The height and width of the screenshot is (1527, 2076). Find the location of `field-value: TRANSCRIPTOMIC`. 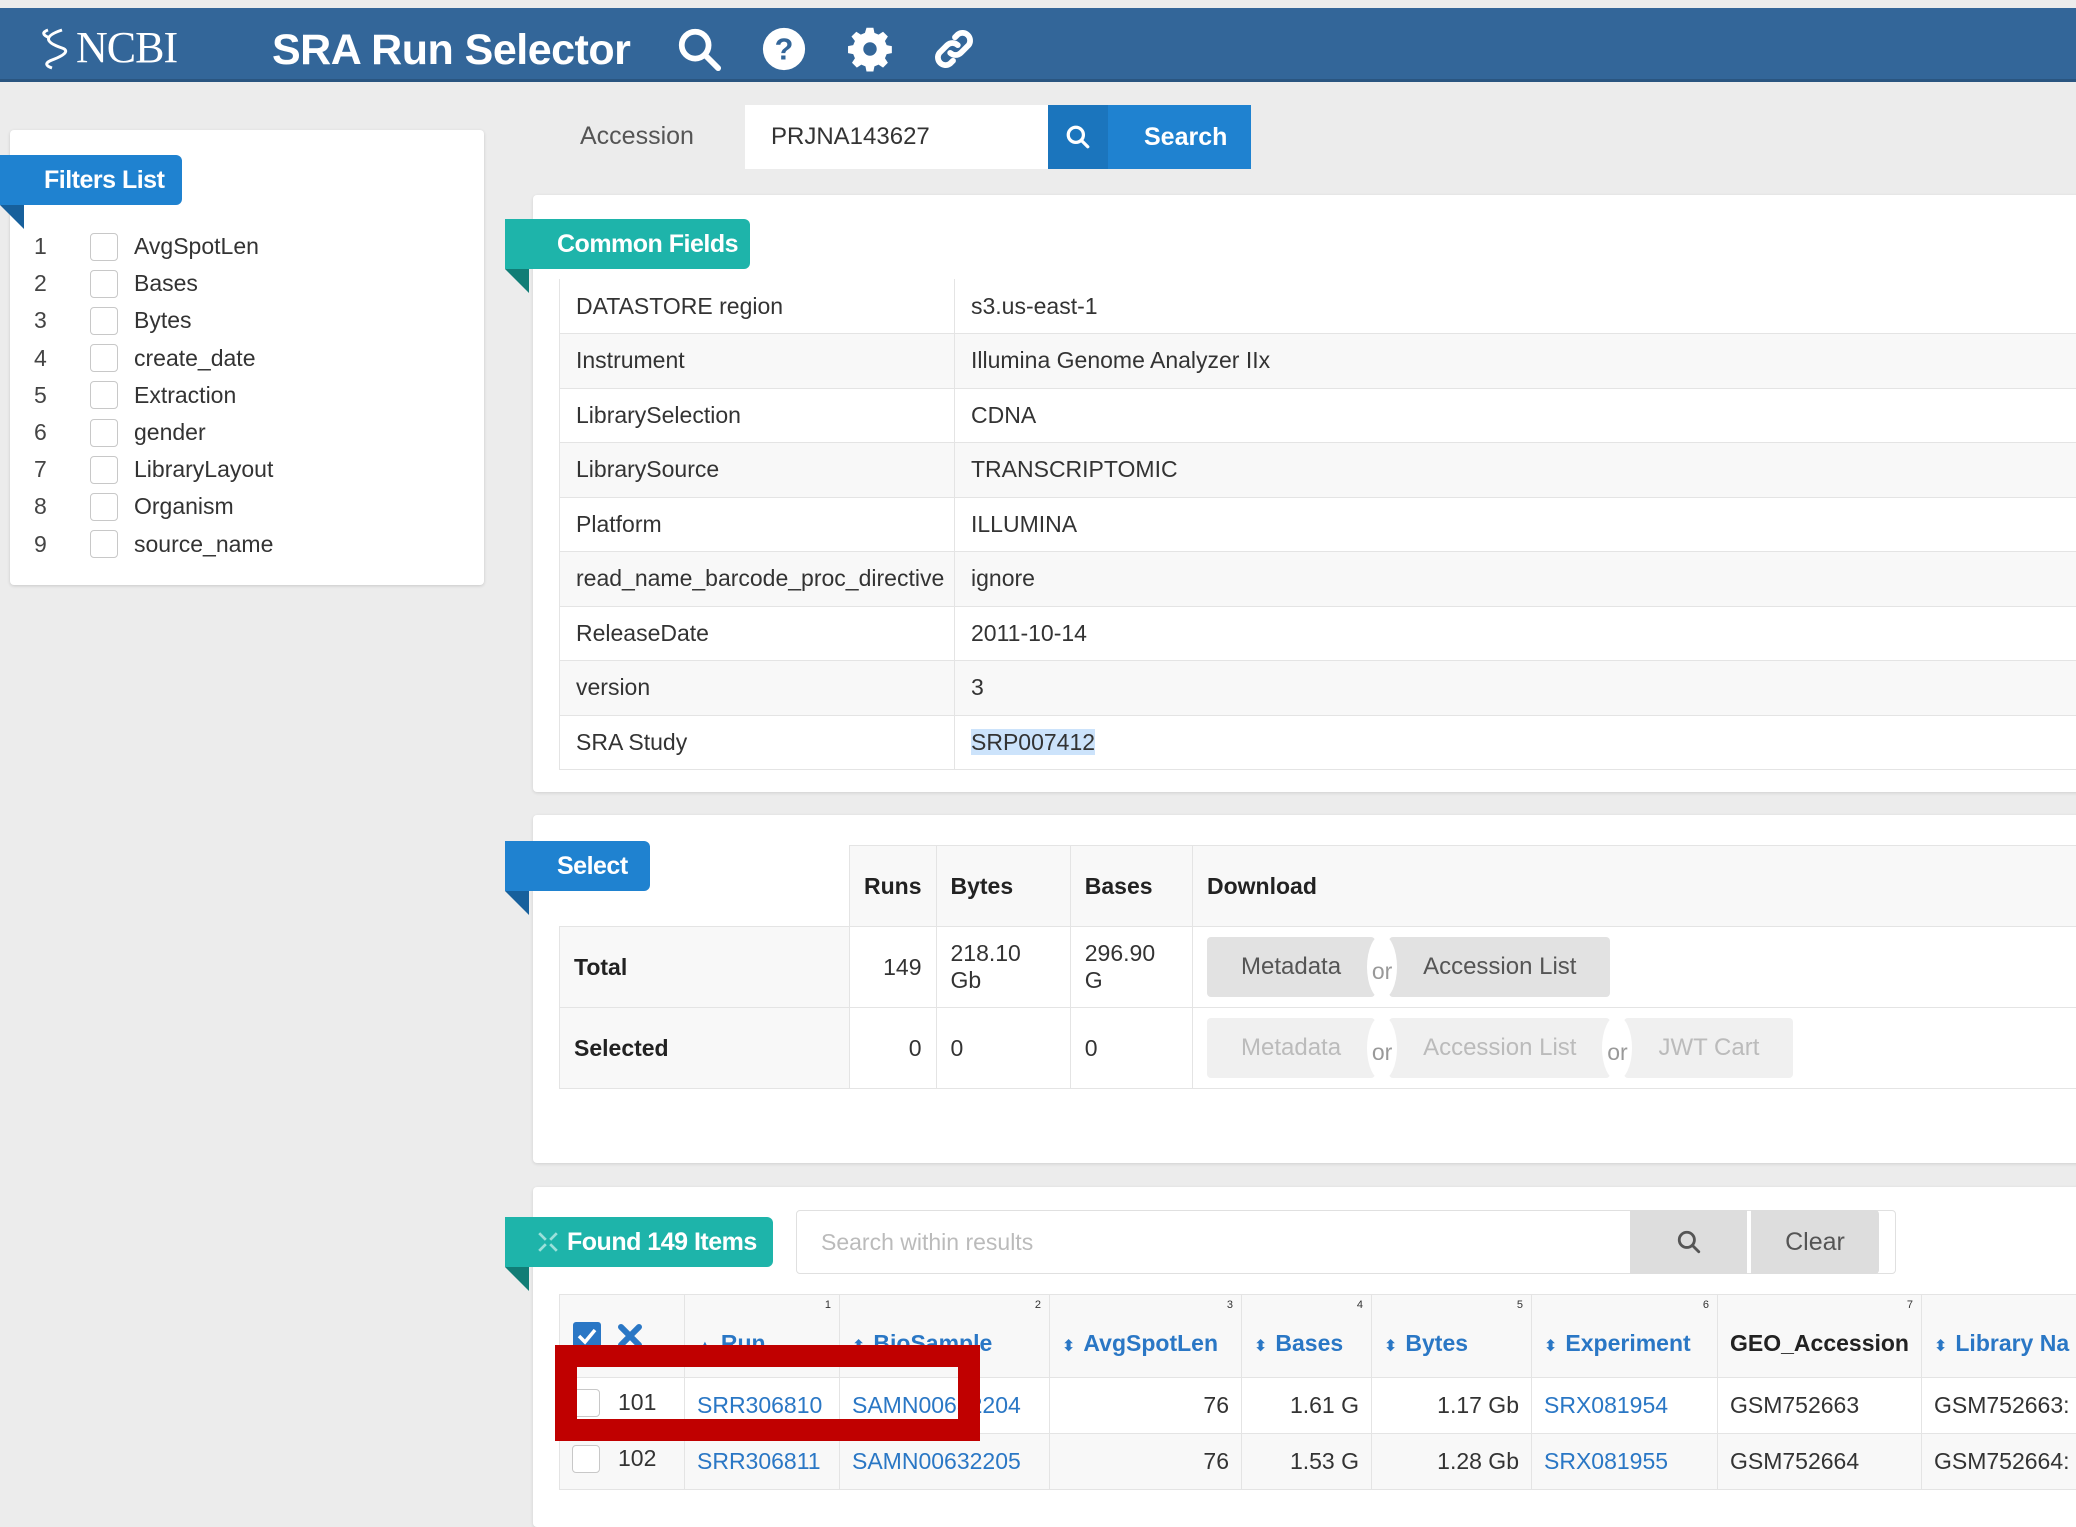

field-value: TRANSCRIPTOMIC is located at coordinates (1515, 470).